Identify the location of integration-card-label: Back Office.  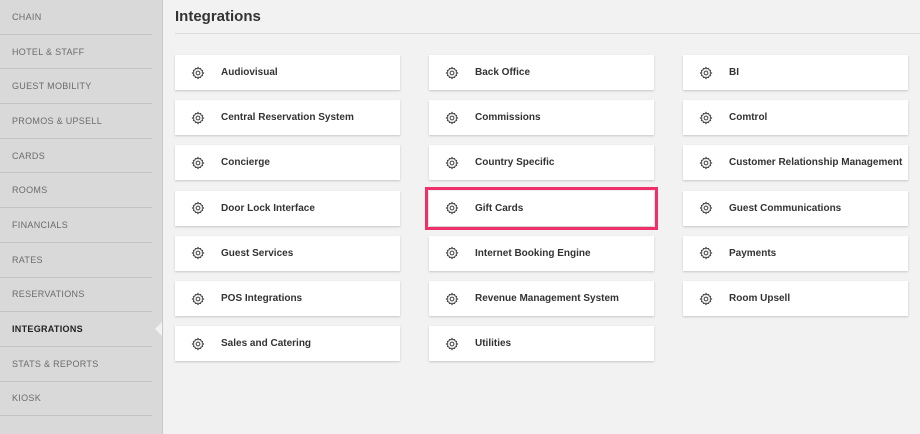
(503, 72).